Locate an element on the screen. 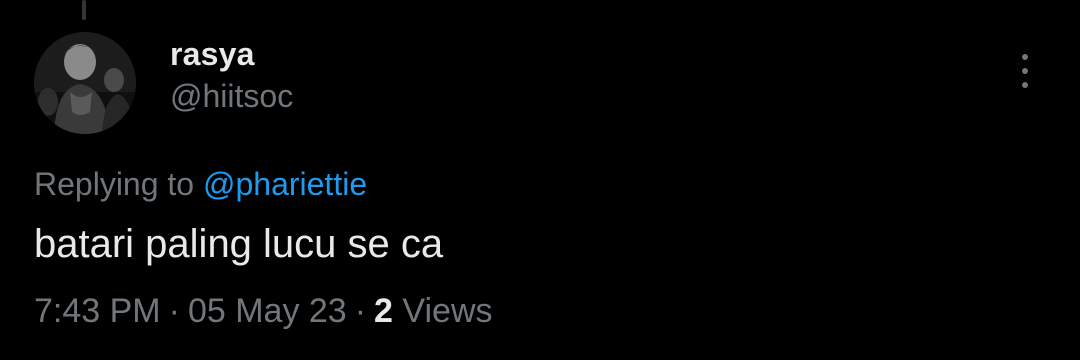 The image size is (1080, 360). author-handle: @hiitsoc is located at coordinates (231, 96).